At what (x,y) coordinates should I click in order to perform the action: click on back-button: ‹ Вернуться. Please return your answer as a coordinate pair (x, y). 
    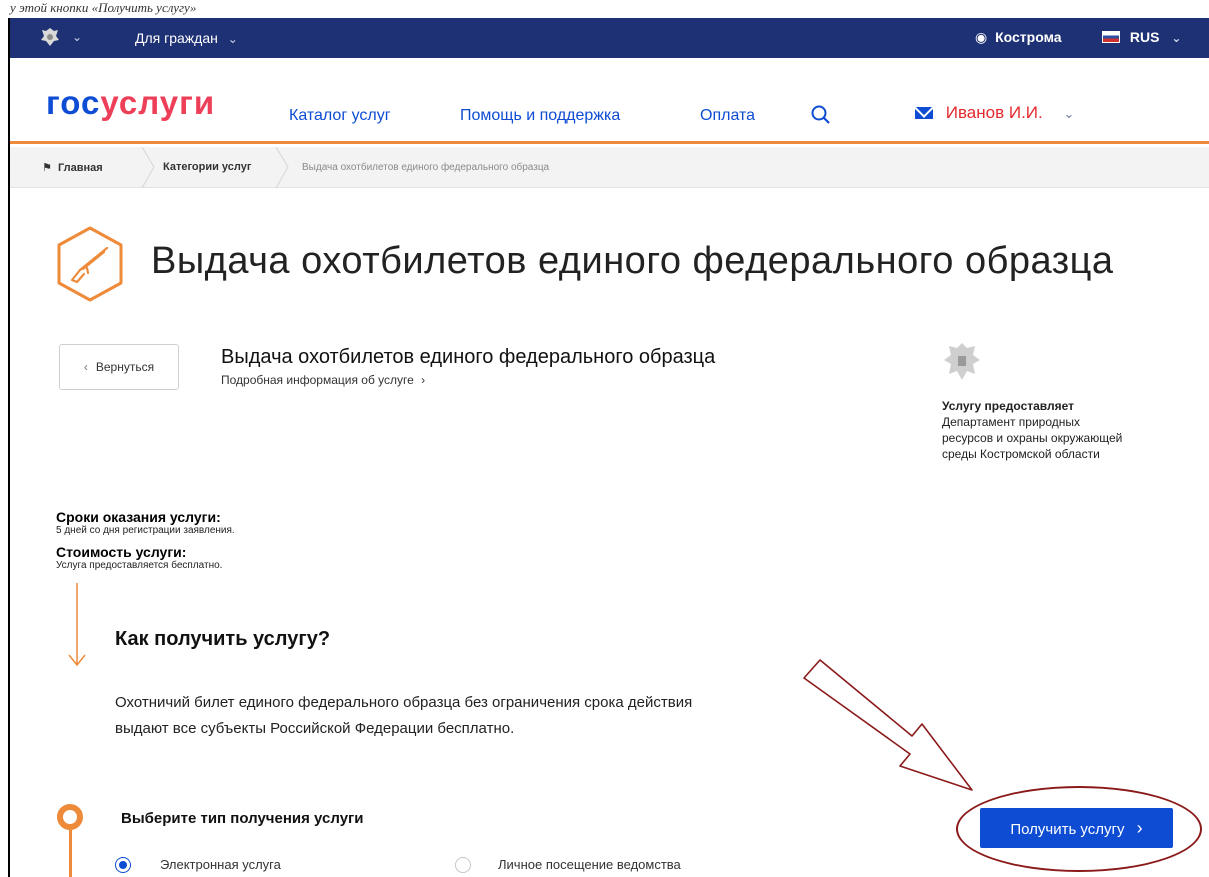
    Looking at the image, I should click on (119, 367).